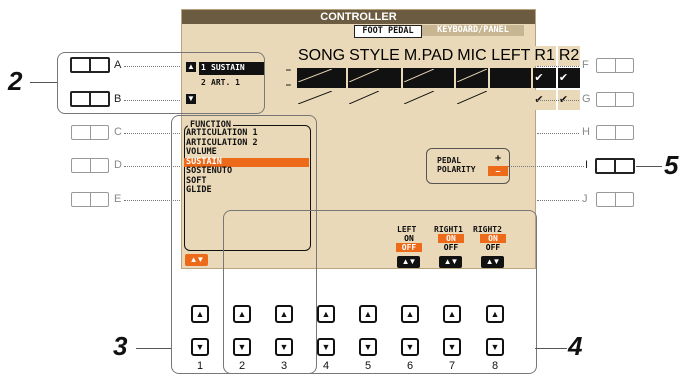 The height and width of the screenshot is (378, 688). Describe the element at coordinates (90, 65) in the screenshot. I see `button-a` at that location.